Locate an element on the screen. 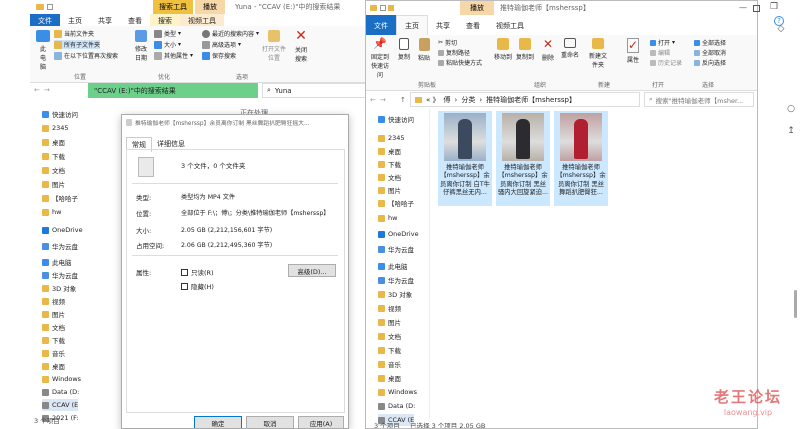  tab-share: 共享 is located at coordinates (443, 25).